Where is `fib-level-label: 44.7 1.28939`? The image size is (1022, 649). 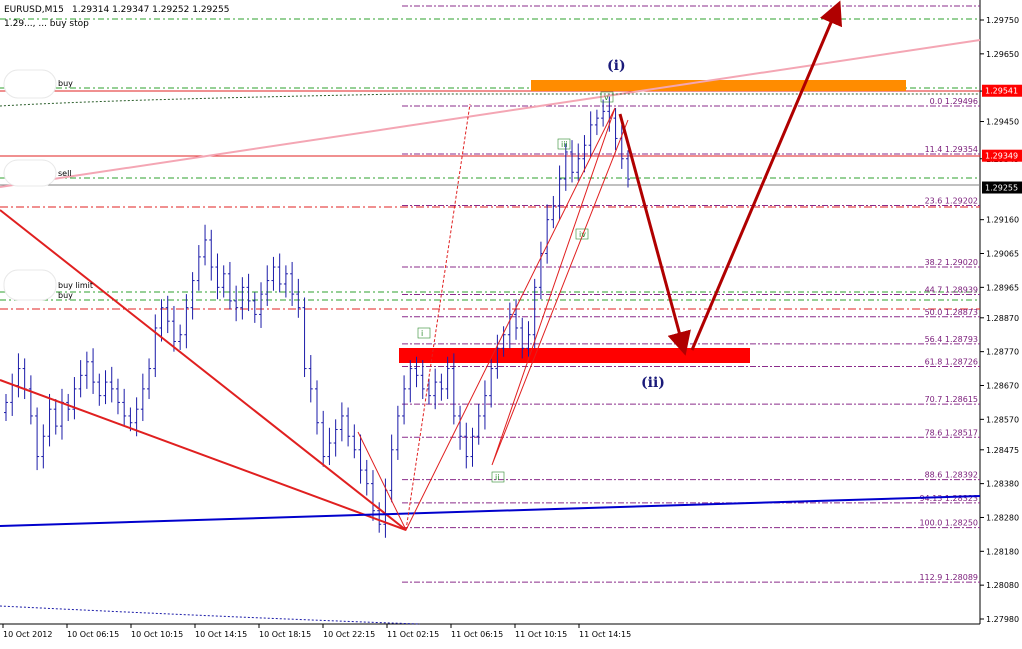 fib-level-label: 44.7 1.28939 is located at coordinates (951, 289).